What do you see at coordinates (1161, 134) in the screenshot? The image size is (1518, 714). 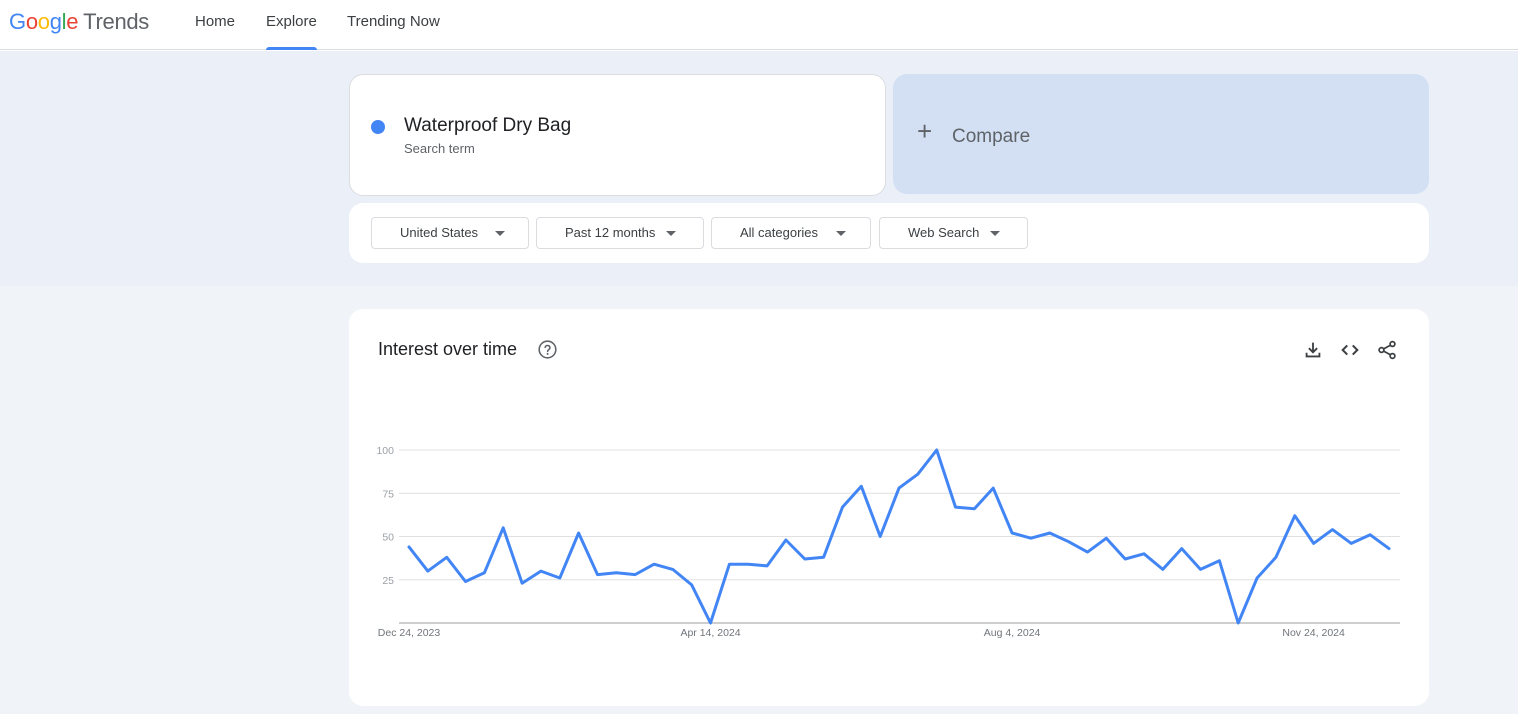 I see `compare-button: + Compare` at bounding box center [1161, 134].